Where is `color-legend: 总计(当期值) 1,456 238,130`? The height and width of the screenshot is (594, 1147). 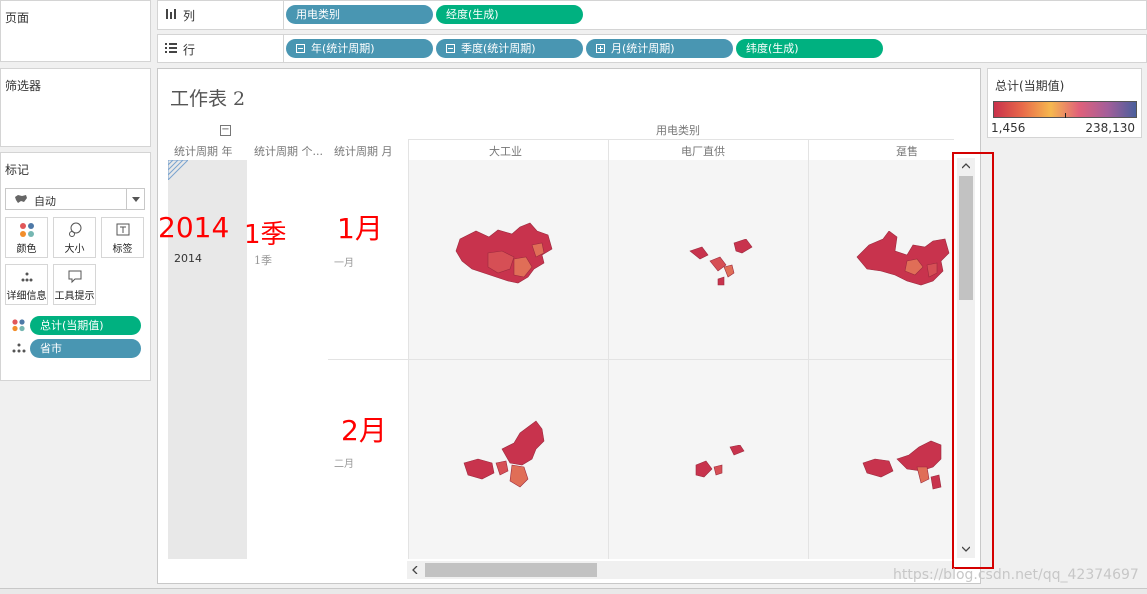 color-legend: 总计(当期值) 1,456 238,130 is located at coordinates (1064, 103).